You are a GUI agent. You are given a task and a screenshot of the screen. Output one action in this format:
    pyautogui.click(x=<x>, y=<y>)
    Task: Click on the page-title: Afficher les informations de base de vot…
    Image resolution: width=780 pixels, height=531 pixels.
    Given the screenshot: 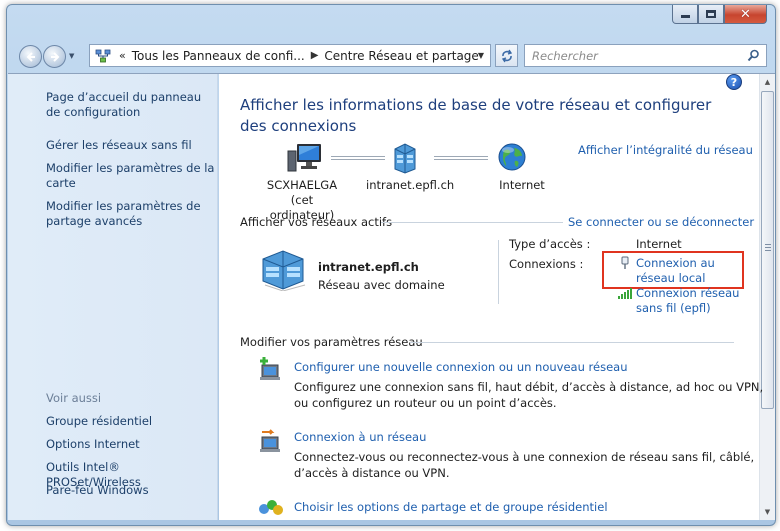 What is the action you would take?
    pyautogui.click(x=476, y=115)
    